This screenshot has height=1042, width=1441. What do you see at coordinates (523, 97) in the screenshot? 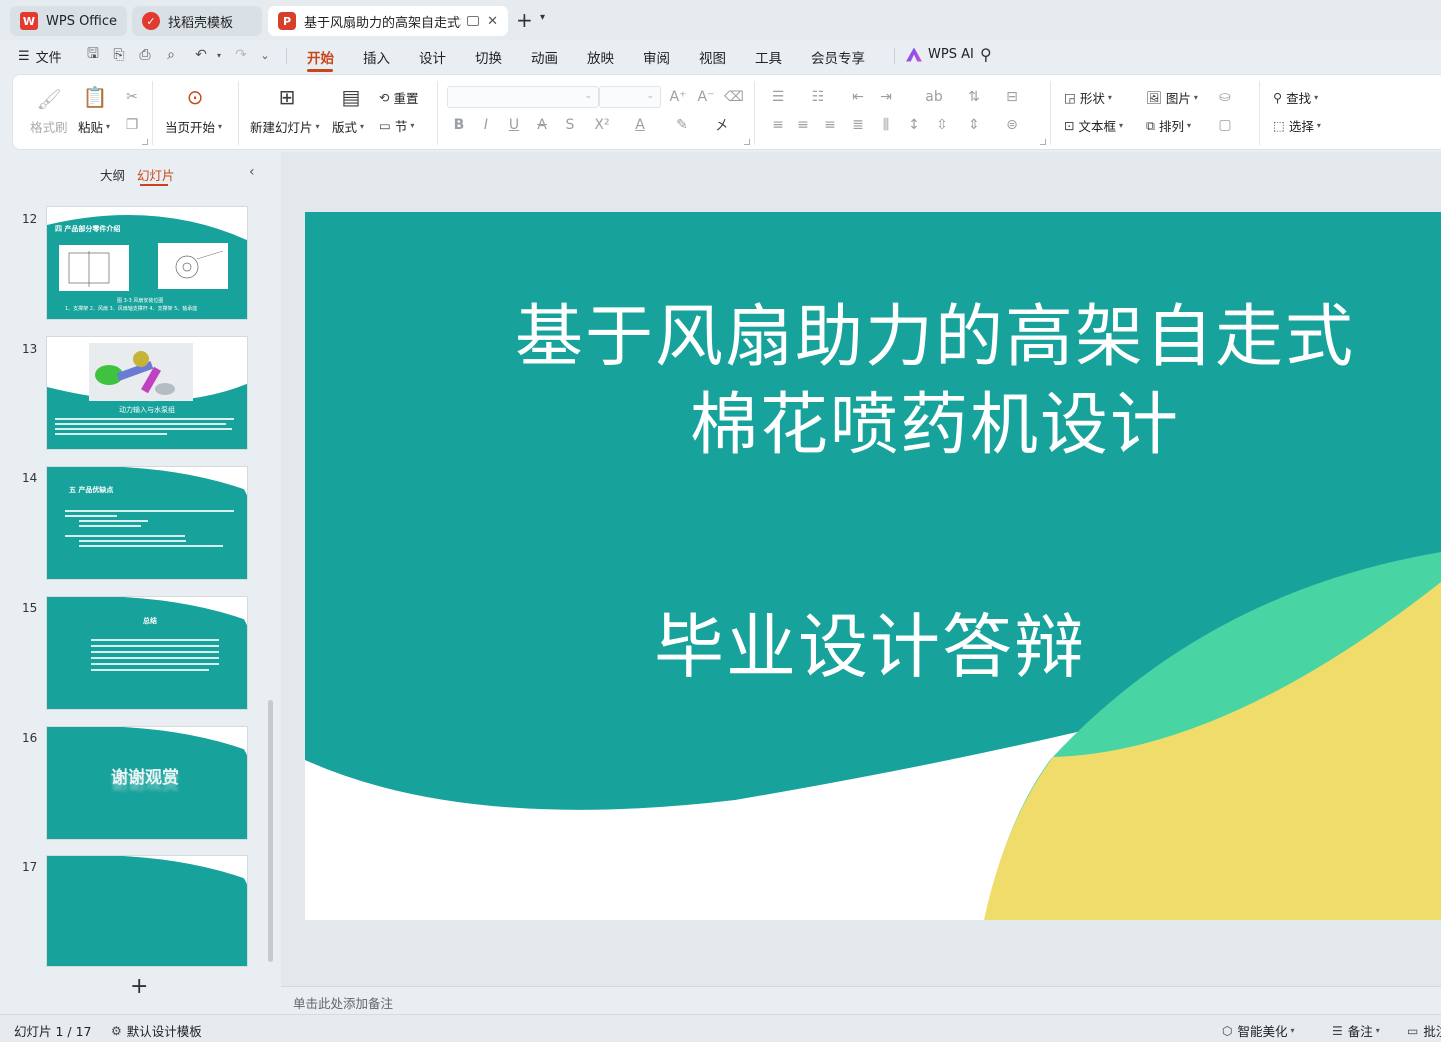
I see `font-family-select: ⌄` at bounding box center [523, 97].